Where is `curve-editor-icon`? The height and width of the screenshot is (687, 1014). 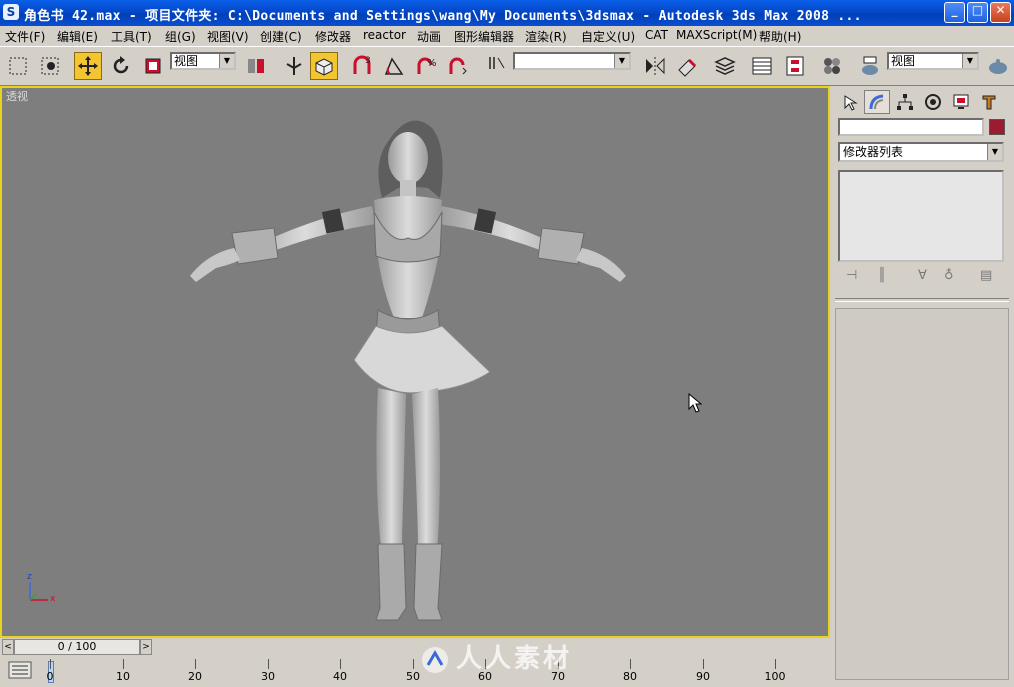 curve-editor-icon is located at coordinates (762, 66).